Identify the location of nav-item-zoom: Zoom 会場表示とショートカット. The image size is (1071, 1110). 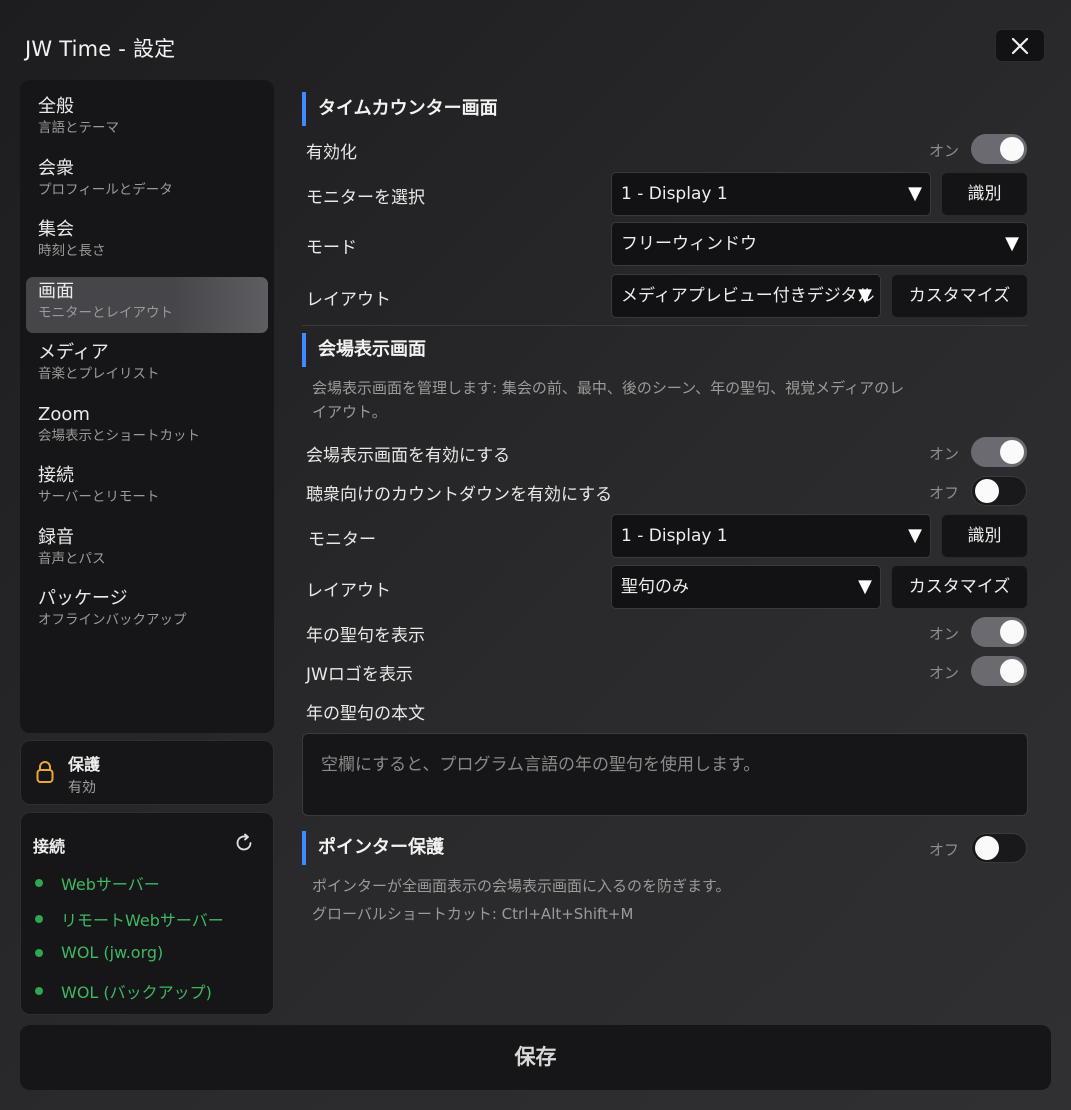
(147, 428).